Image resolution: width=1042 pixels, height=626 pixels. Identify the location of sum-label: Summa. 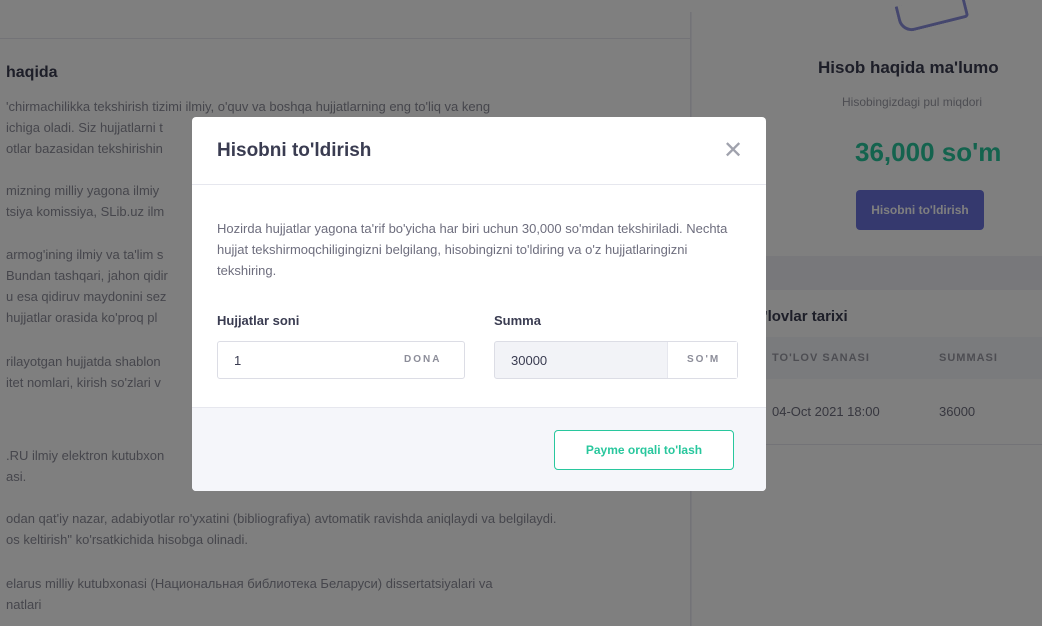
(517, 320).